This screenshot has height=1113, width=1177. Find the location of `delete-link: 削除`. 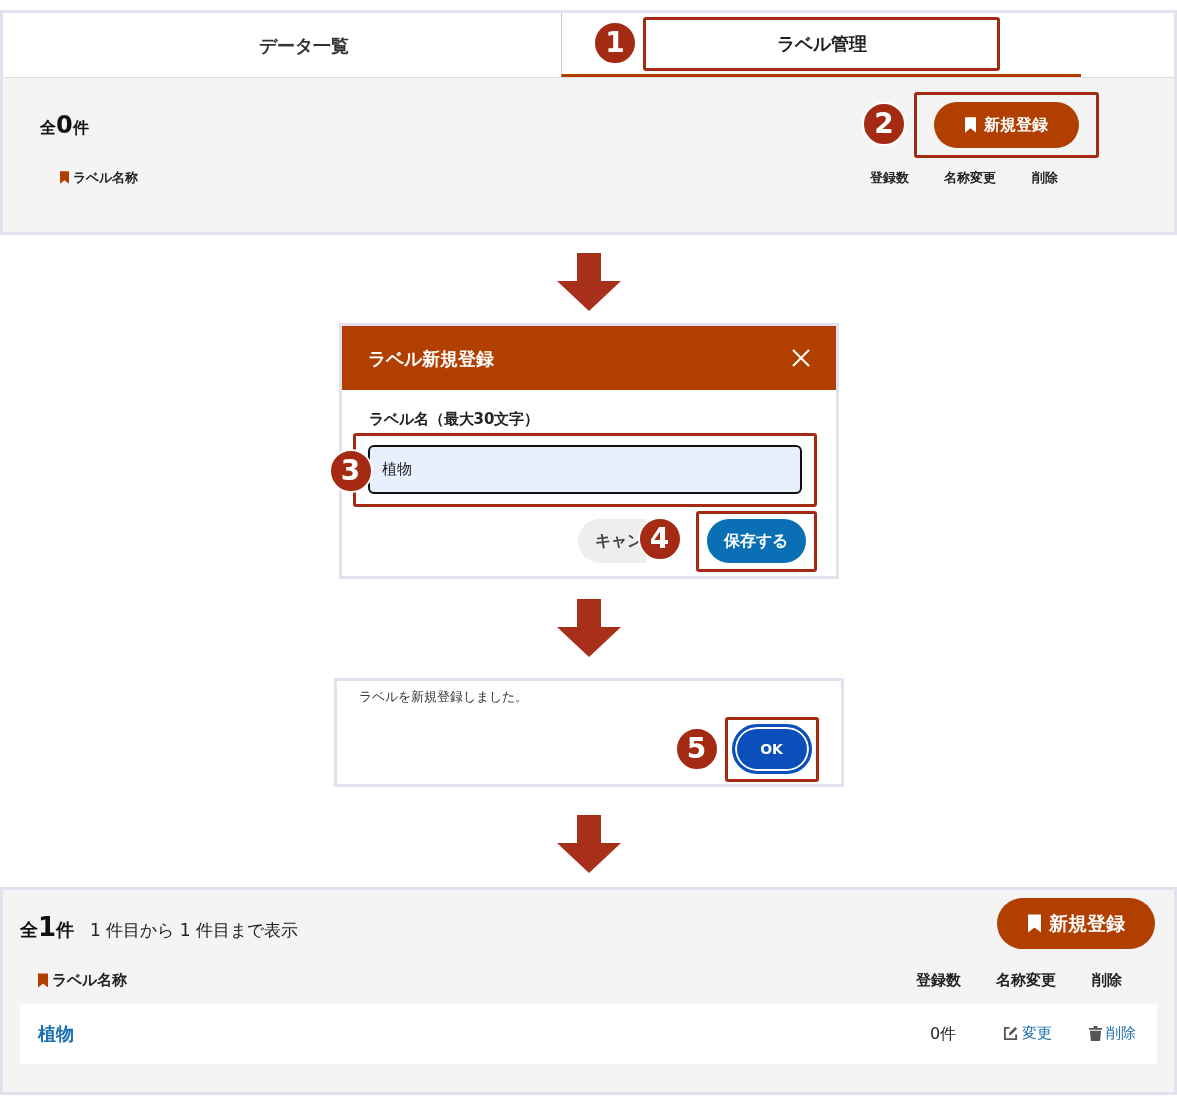

delete-link: 削除 is located at coordinates (1114, 1033).